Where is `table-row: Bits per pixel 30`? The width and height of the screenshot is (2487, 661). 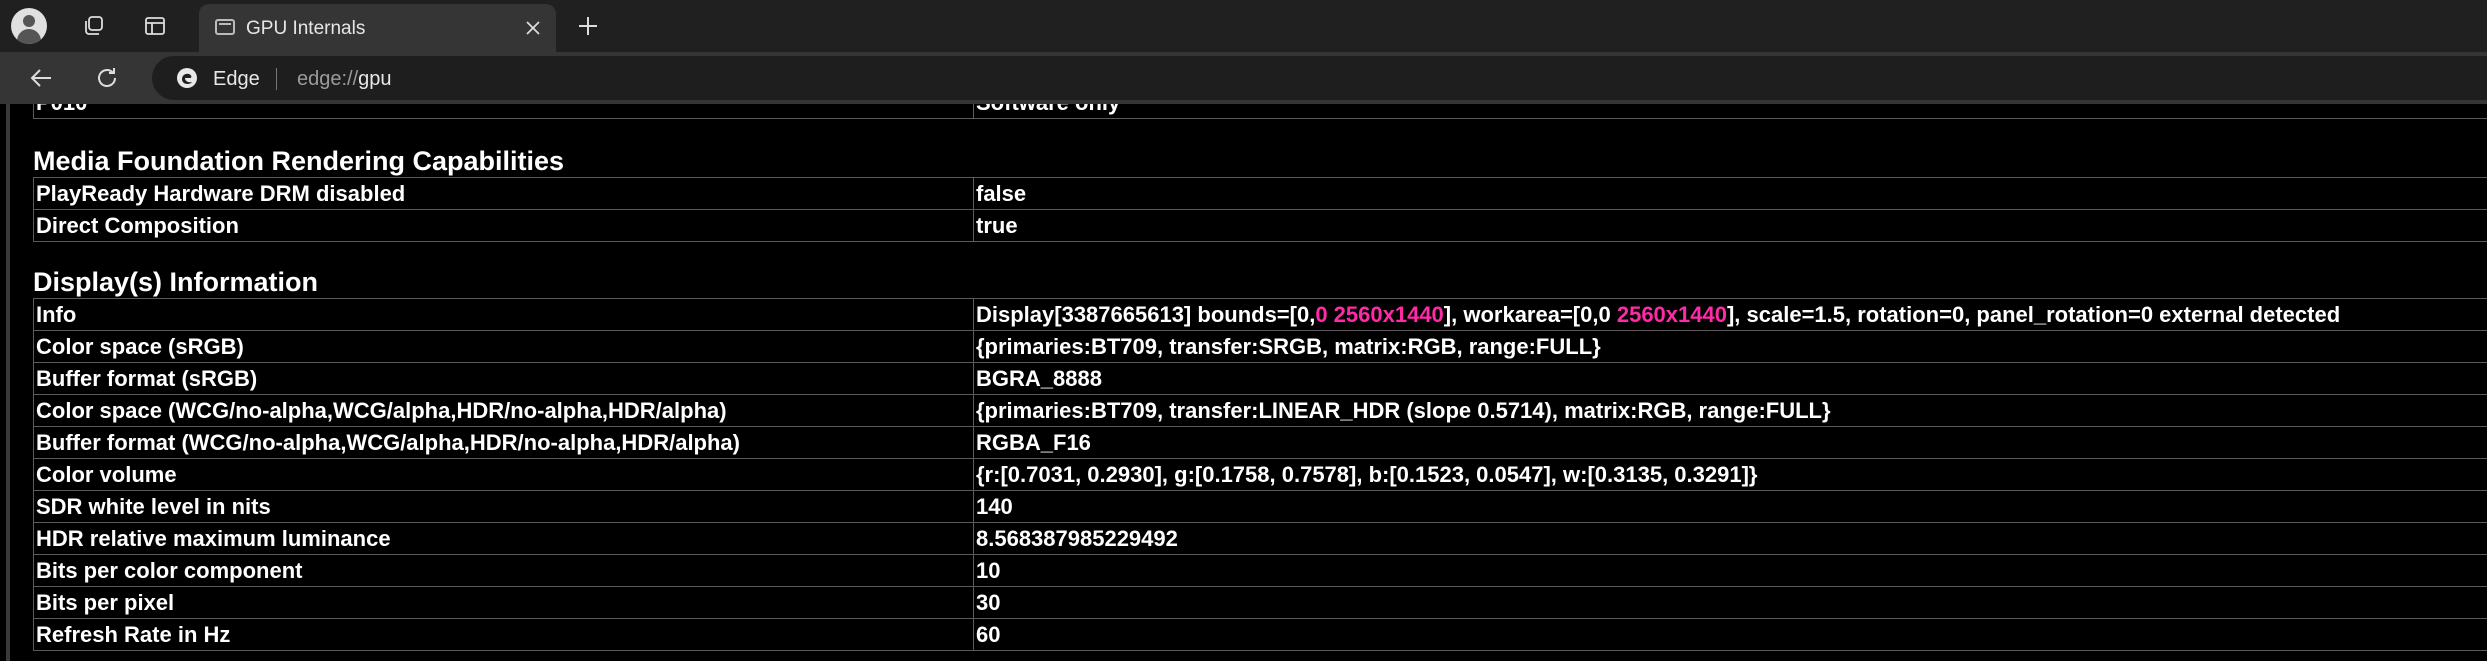
table-row: Bits per pixel 30 is located at coordinates (1260, 602).